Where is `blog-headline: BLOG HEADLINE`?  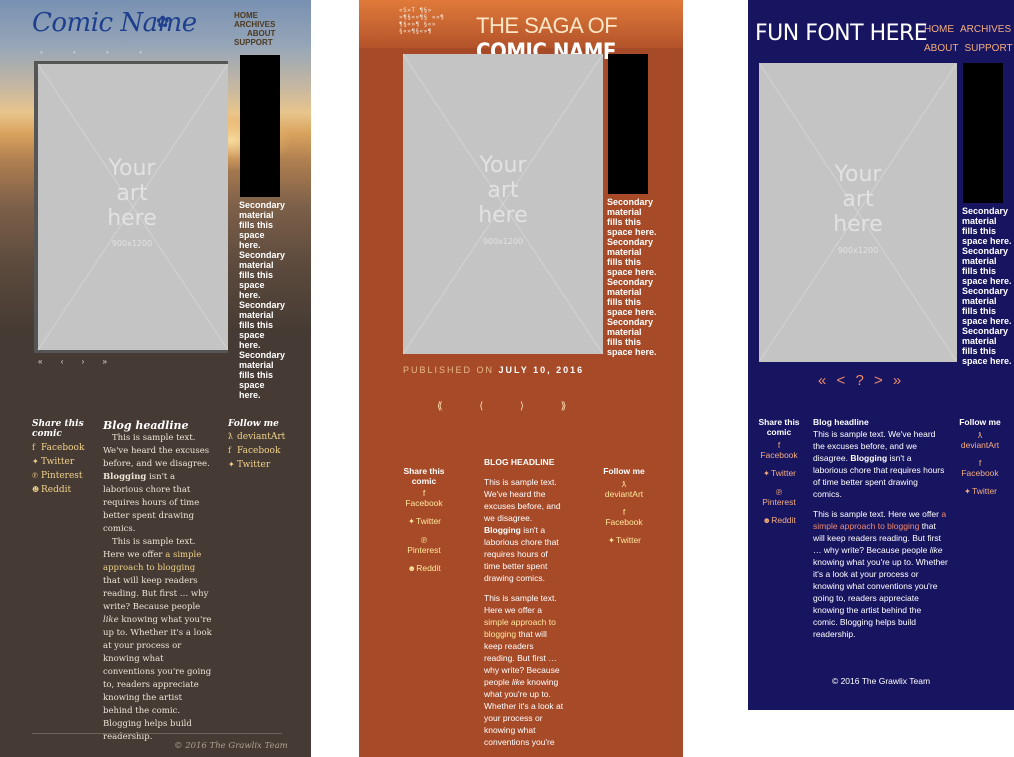 blog-headline: BLOG HEADLINE is located at coordinates (519, 462).